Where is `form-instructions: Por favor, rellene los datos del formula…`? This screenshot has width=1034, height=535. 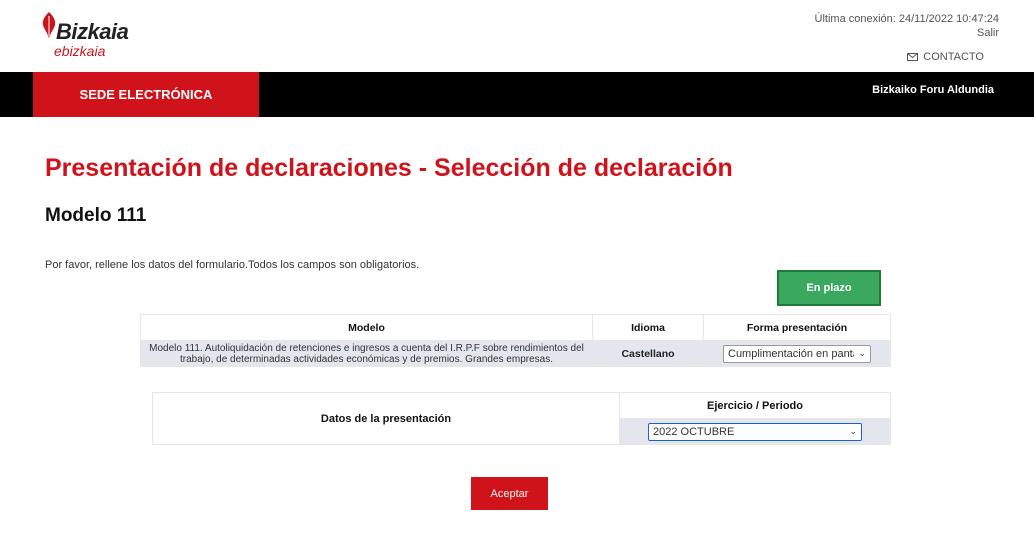 form-instructions: Por favor, rellene los datos del formula… is located at coordinates (232, 265).